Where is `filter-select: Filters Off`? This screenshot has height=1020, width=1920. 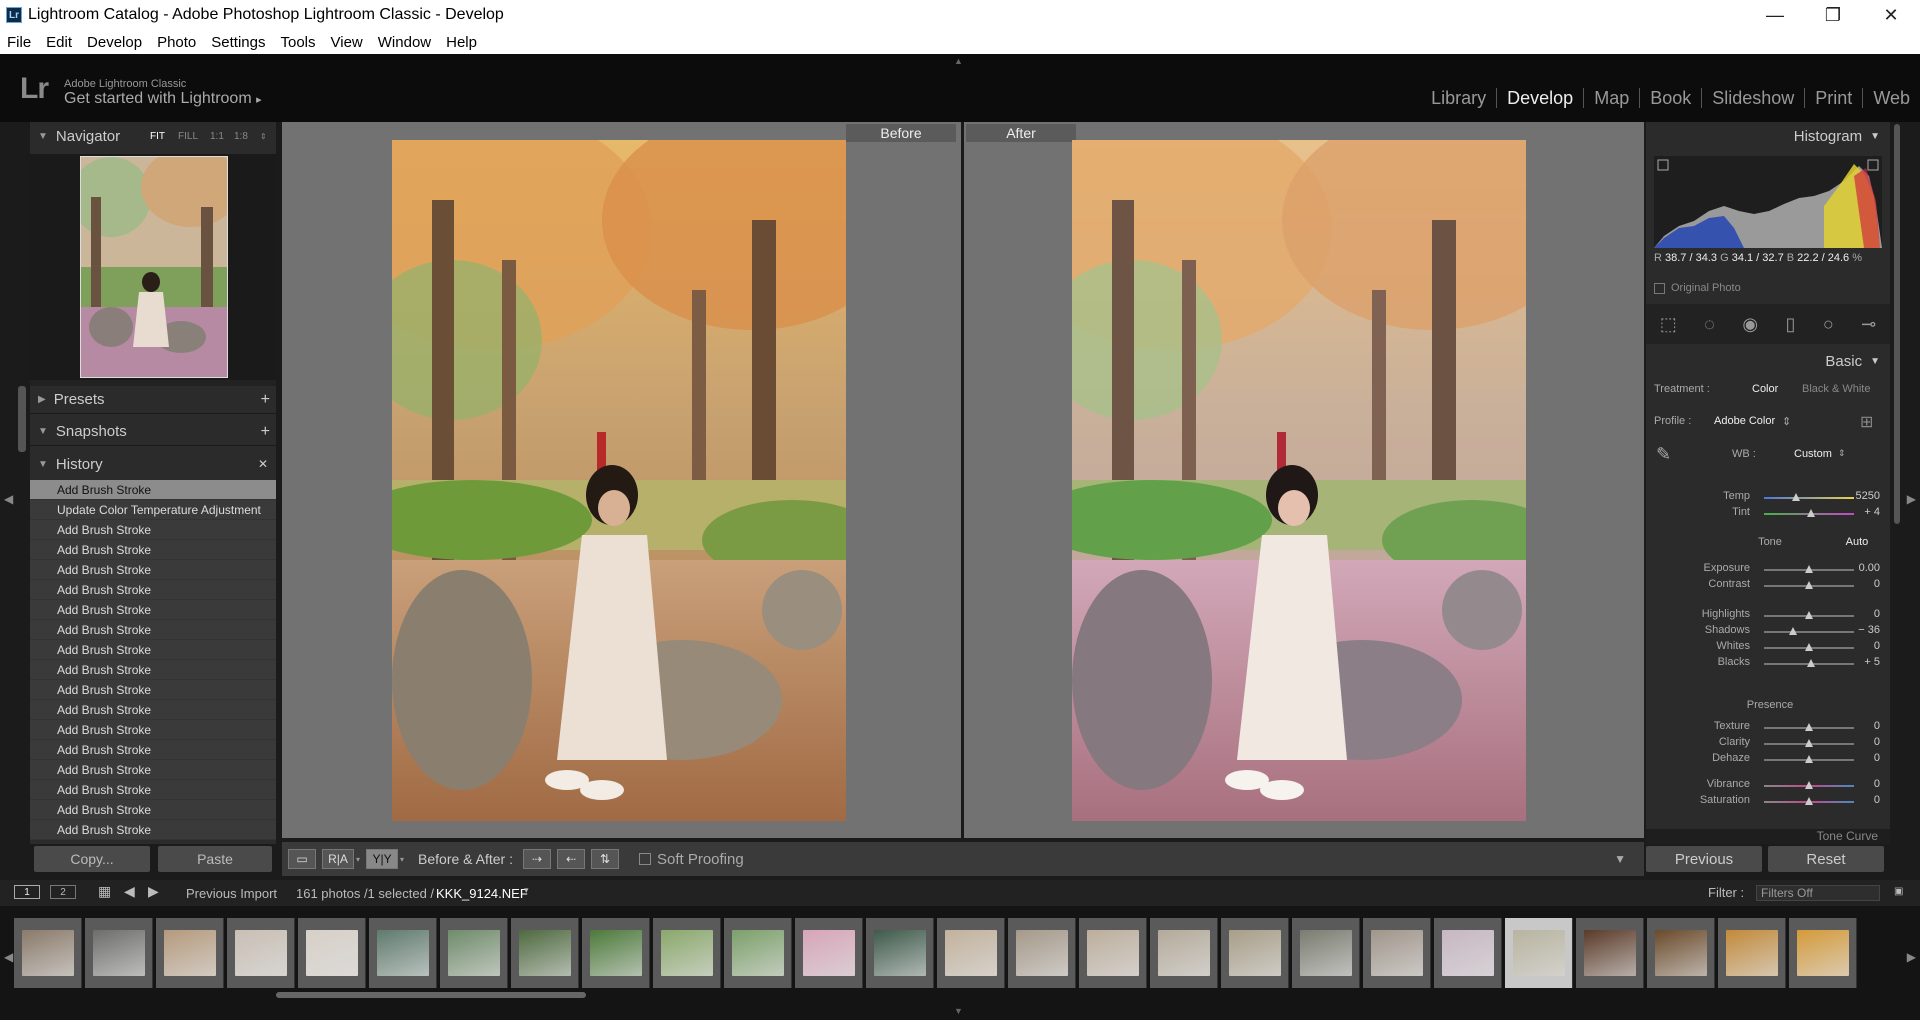
filter-select: Filters Off is located at coordinates (1818, 893).